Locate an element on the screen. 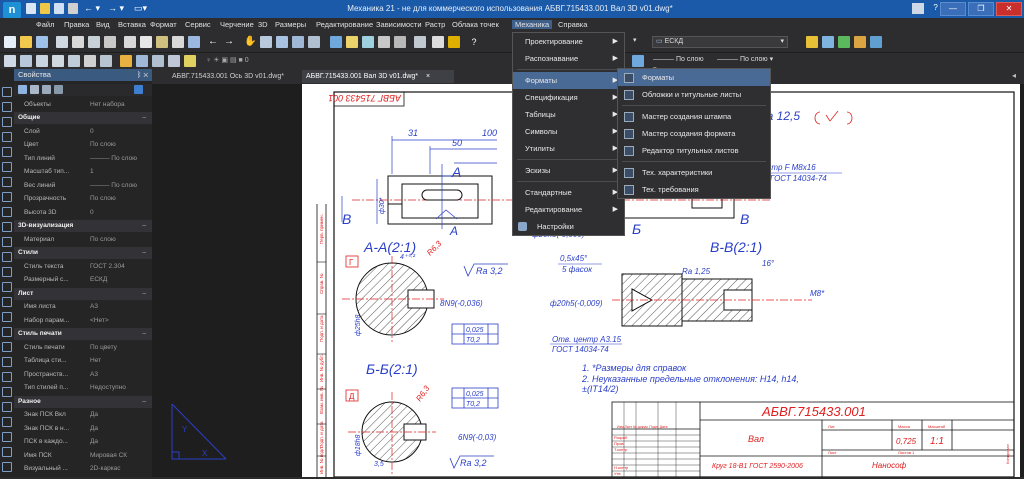  new-icon is located at coordinates (10, 42).